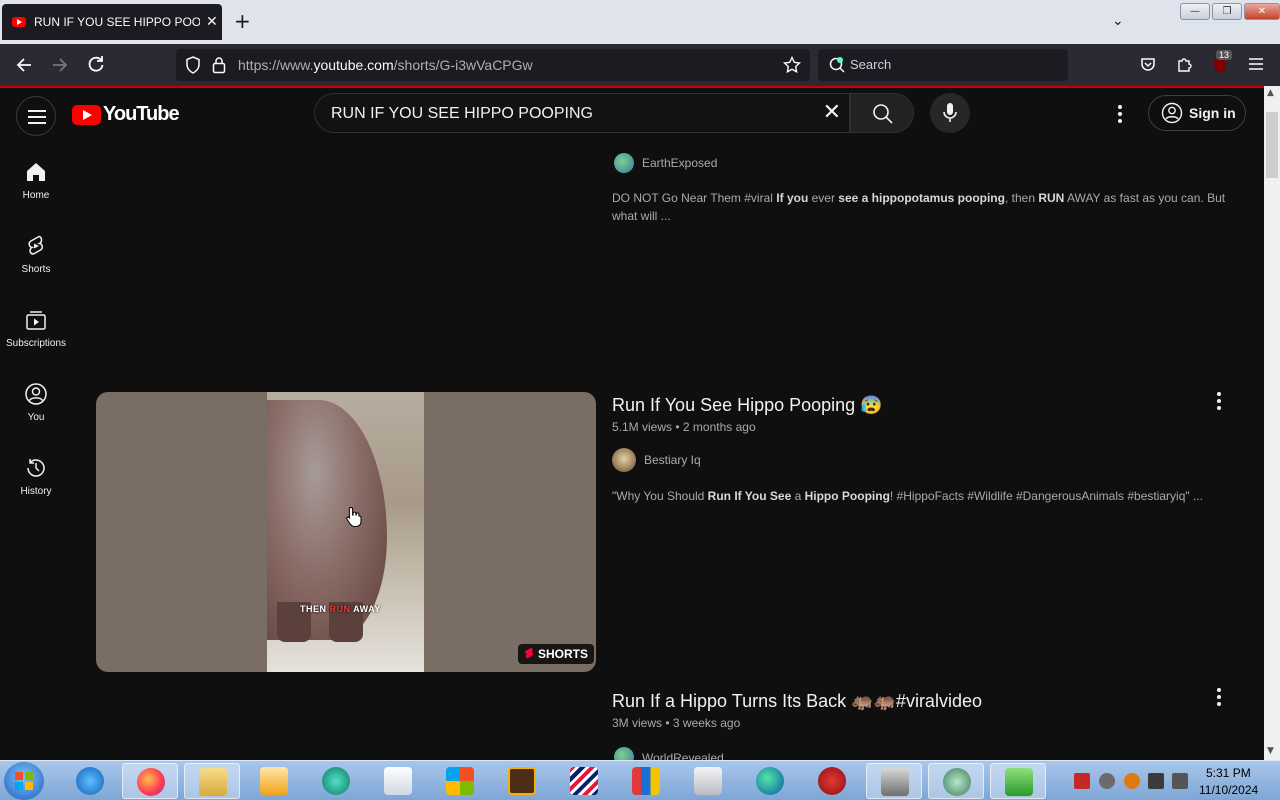 The height and width of the screenshot is (800, 1280). Describe the element at coordinates (582, 113) in the screenshot. I see `youtube-search-input: RUN IF YOU SEE HIPPO POOPING ✕` at that location.